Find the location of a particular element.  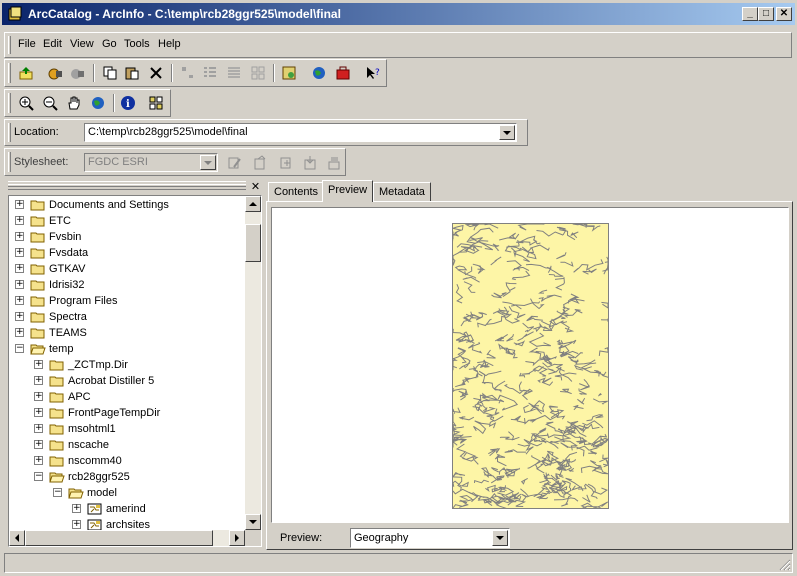

menu-help: Help is located at coordinates (169, 44).